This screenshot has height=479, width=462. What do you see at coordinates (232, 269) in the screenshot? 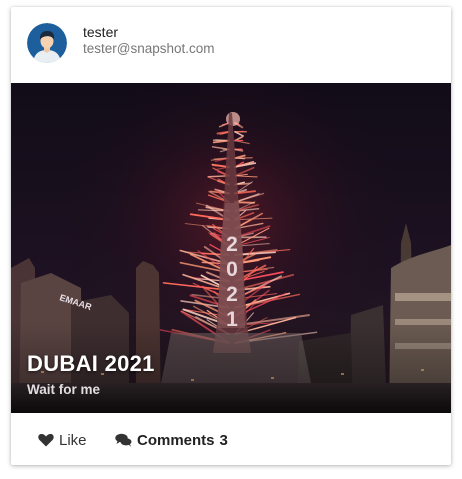
I see `svg-text: 0` at bounding box center [232, 269].